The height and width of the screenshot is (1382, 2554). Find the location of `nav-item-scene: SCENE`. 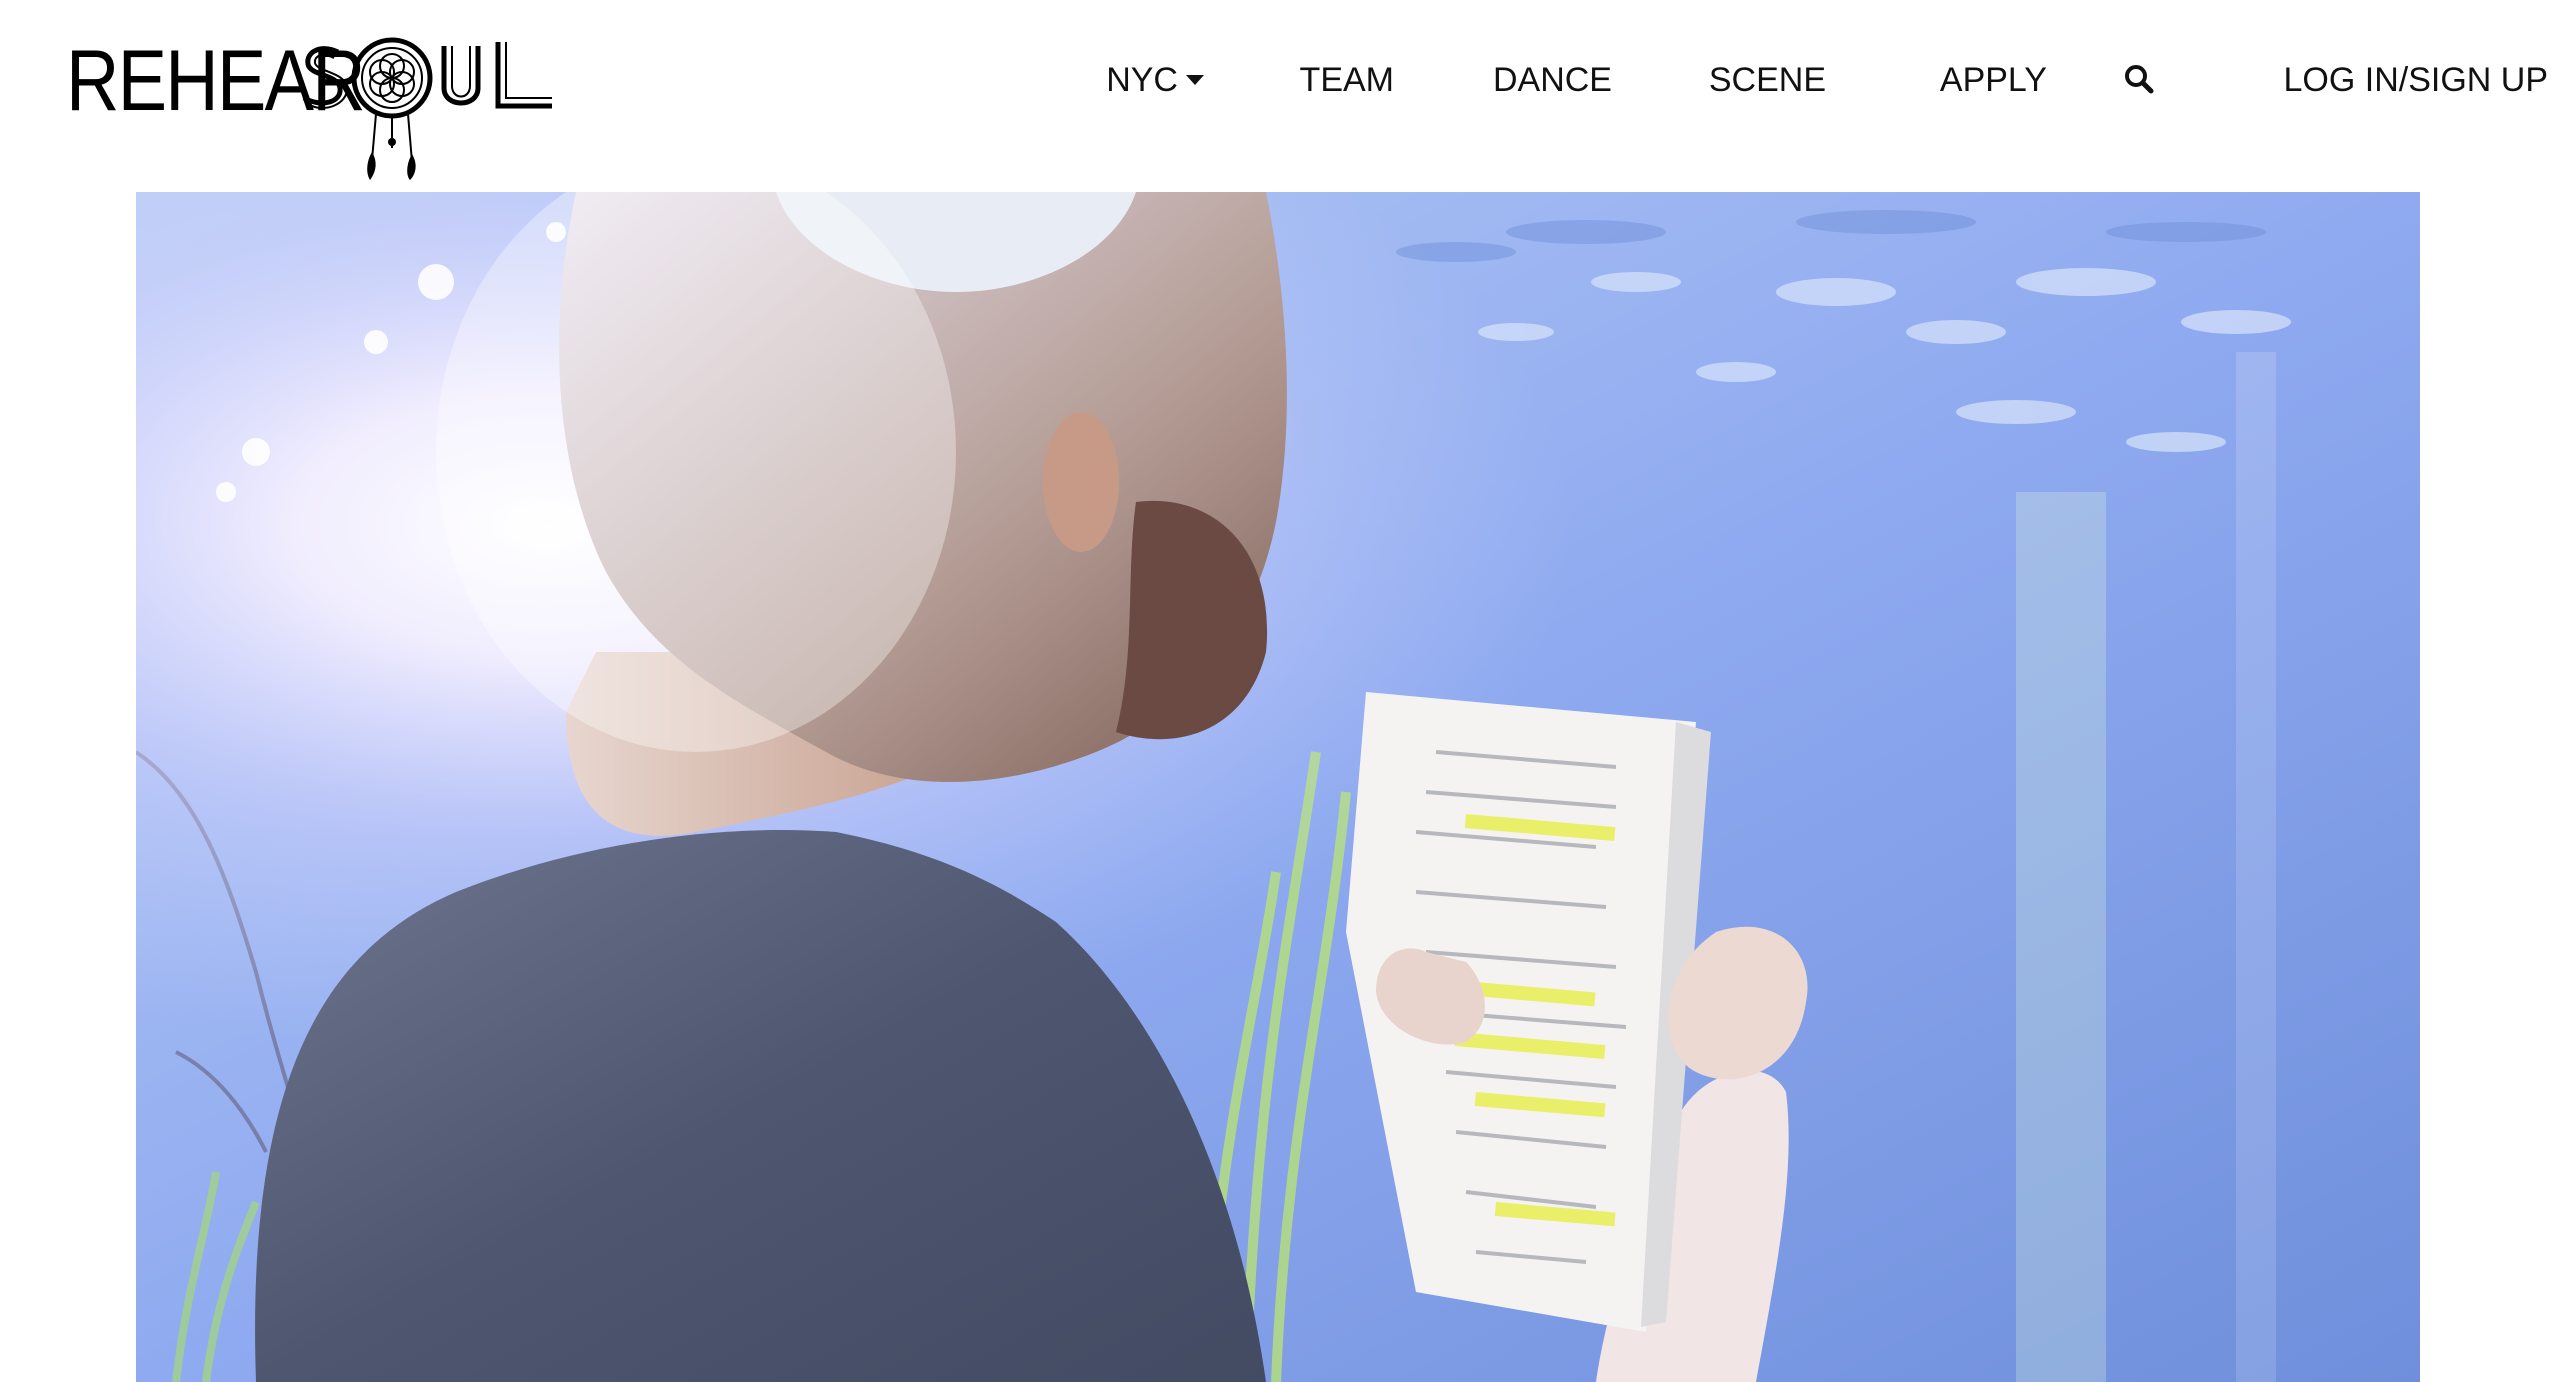

nav-item-scene: SCENE is located at coordinates (1767, 80).